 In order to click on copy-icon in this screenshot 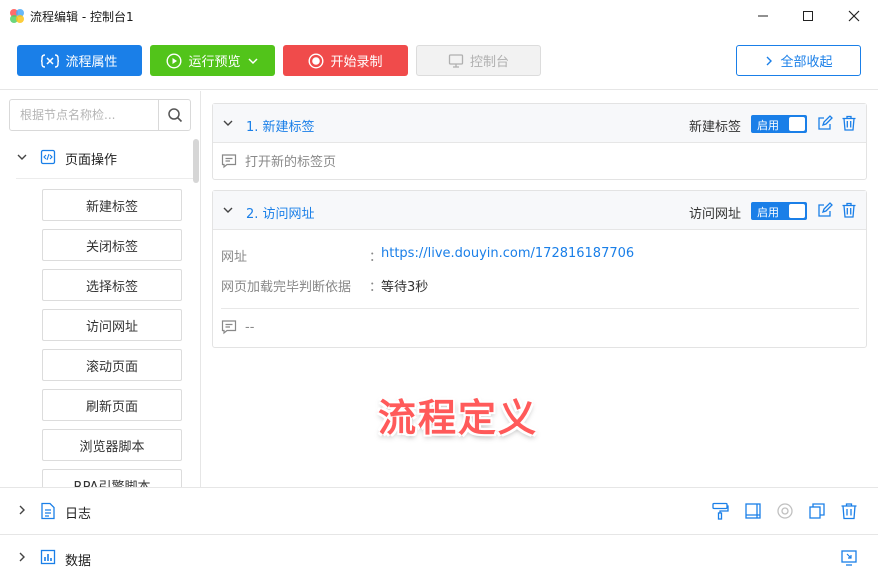, I will do `click(817, 511)`.